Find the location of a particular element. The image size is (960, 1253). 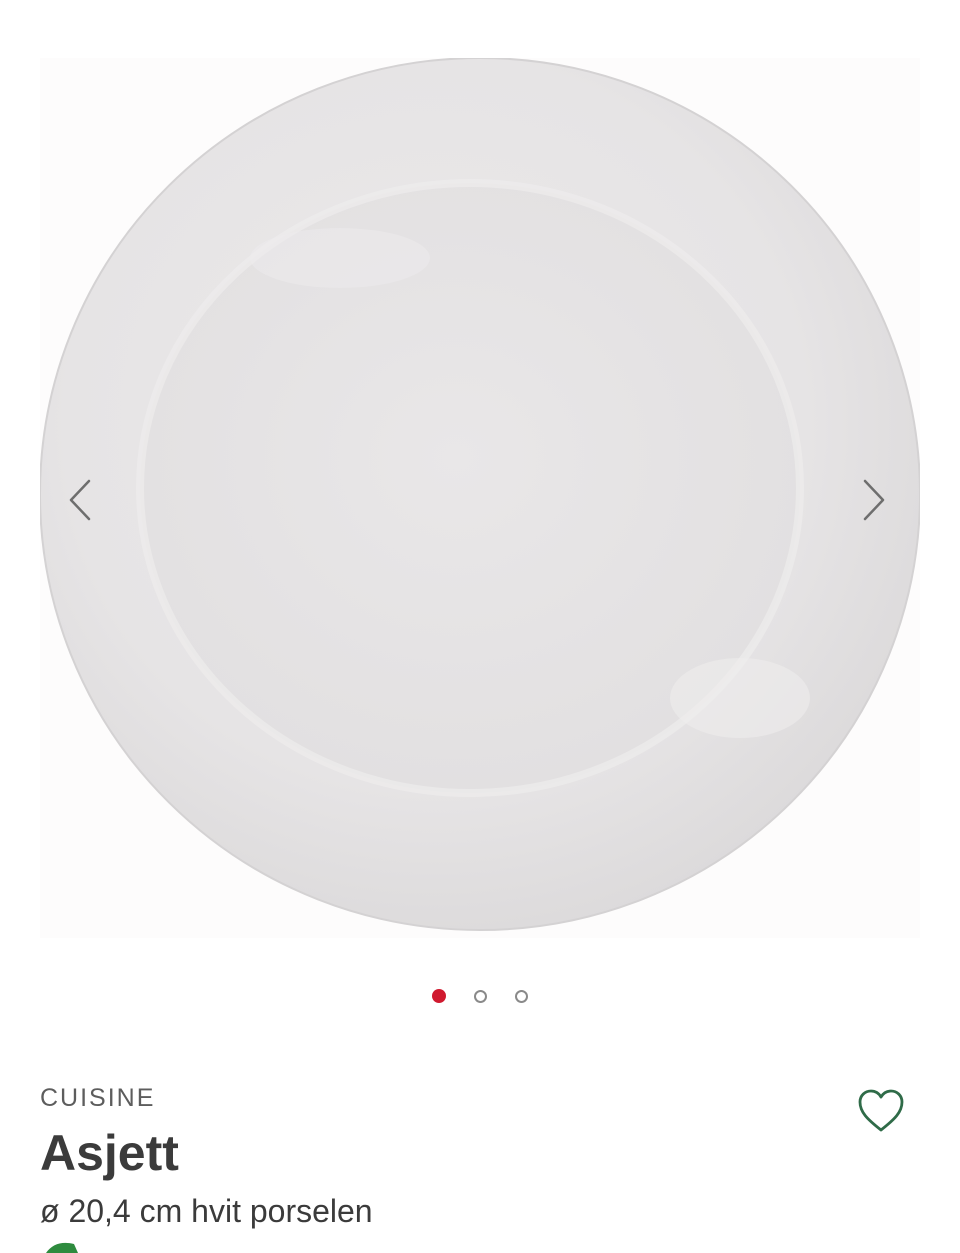

favorite-button is located at coordinates (881, 1111).